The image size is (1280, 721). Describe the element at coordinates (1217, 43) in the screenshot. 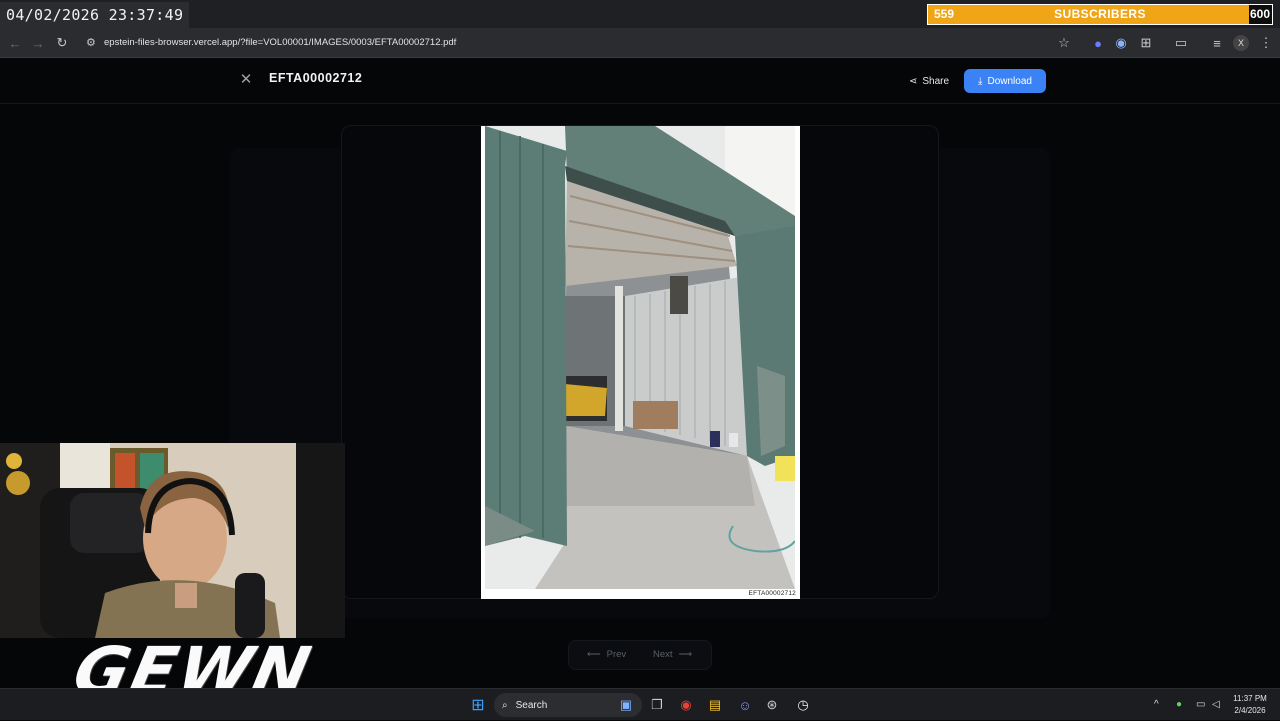

I see `media-controls-icon: ≡` at that location.